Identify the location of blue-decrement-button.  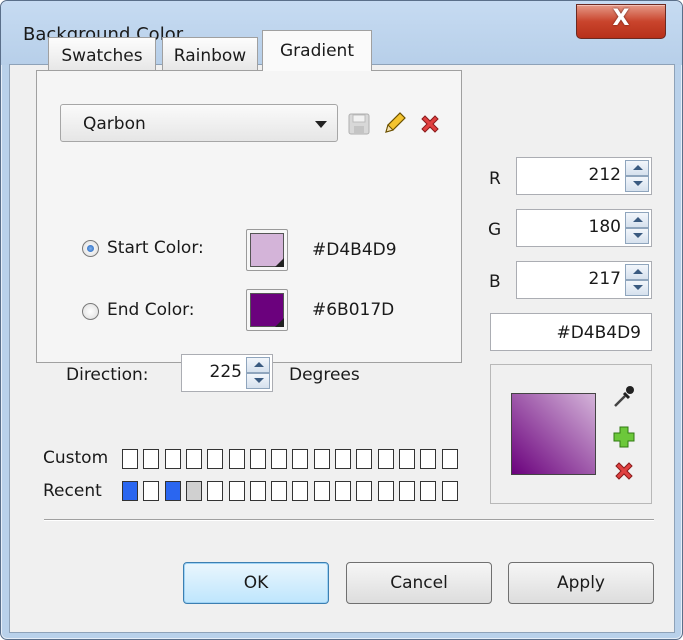
(637, 288).